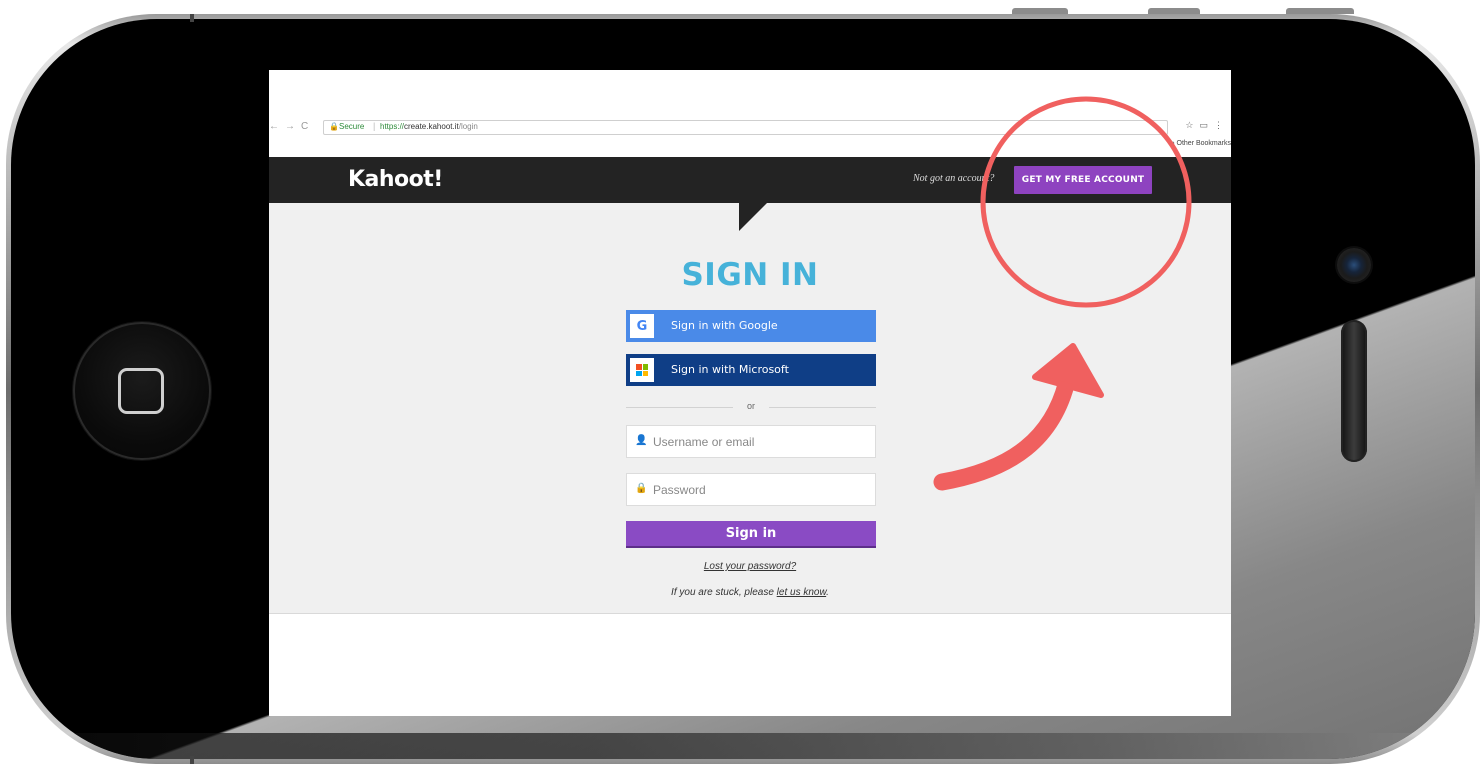 The width and height of the screenshot is (1483, 766). I want to click on home-button, so click(142, 391).